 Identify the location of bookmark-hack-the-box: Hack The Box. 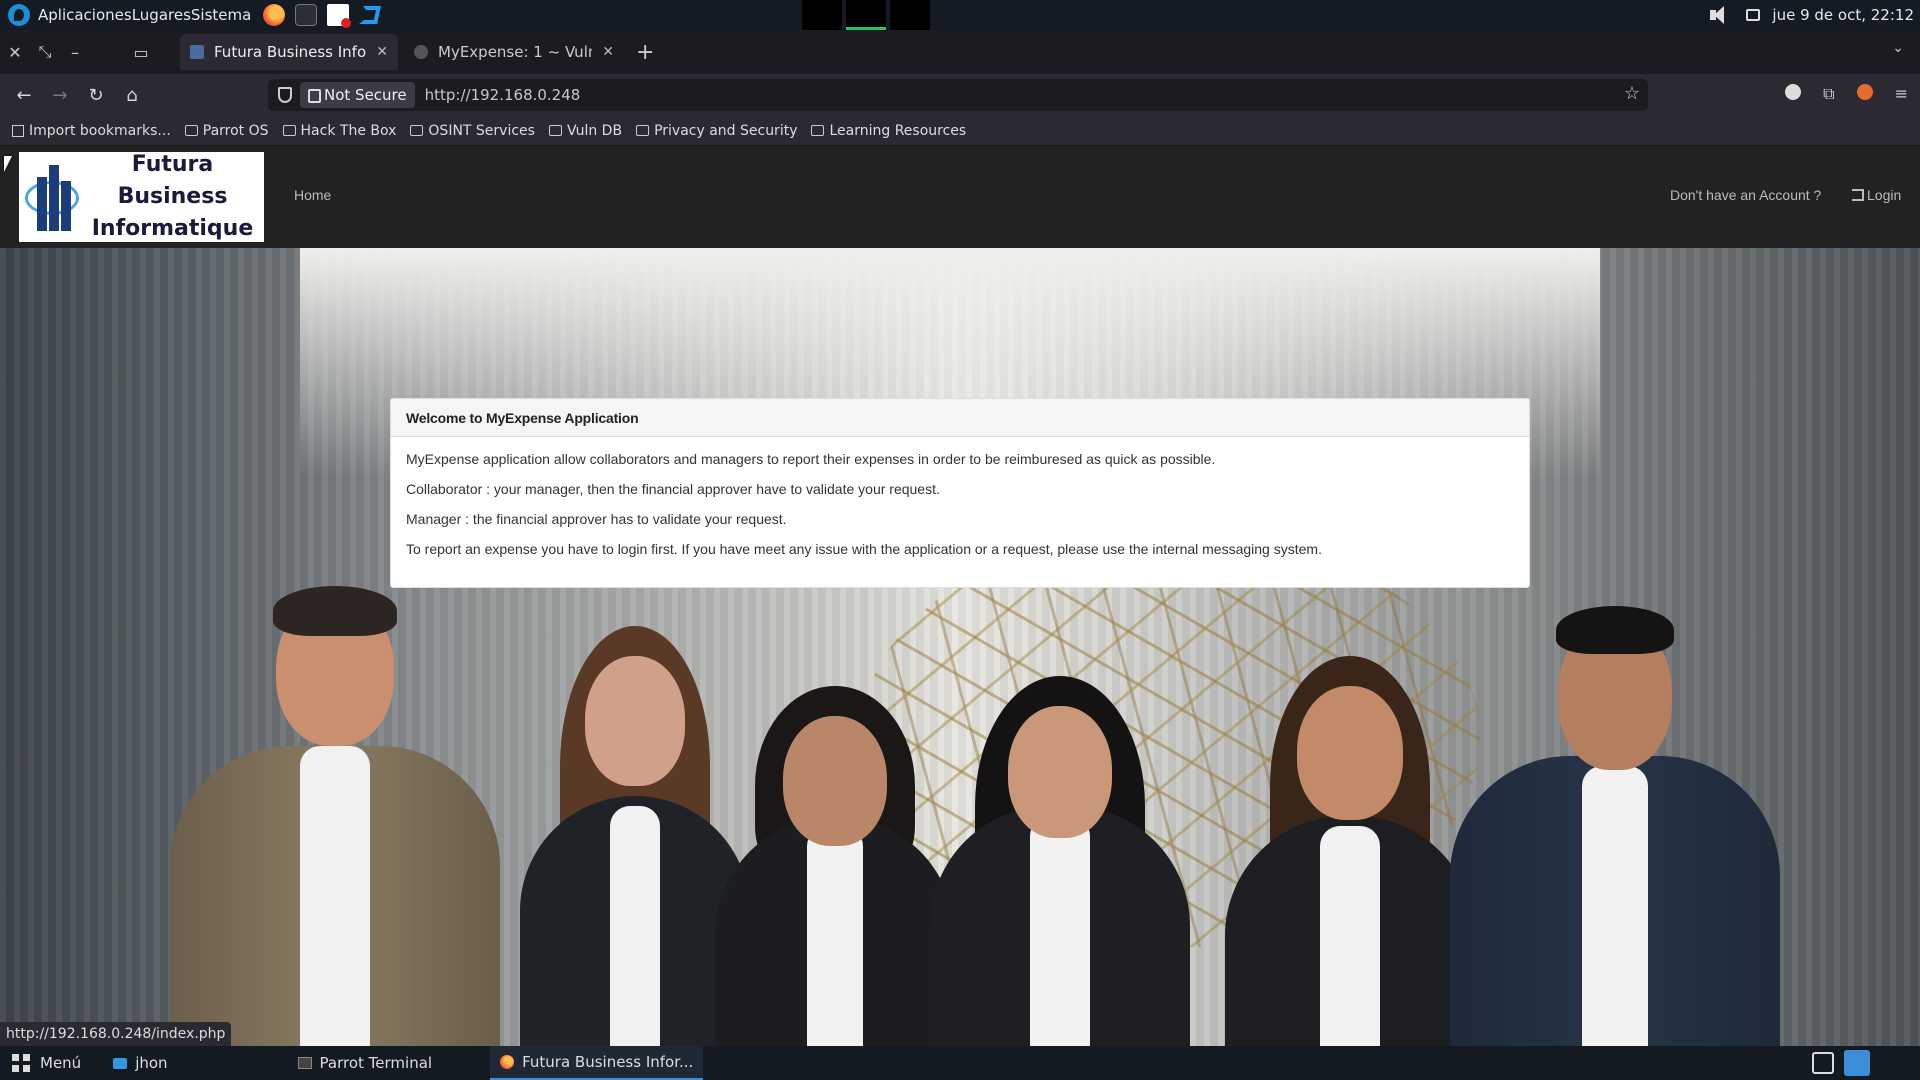
(339, 130).